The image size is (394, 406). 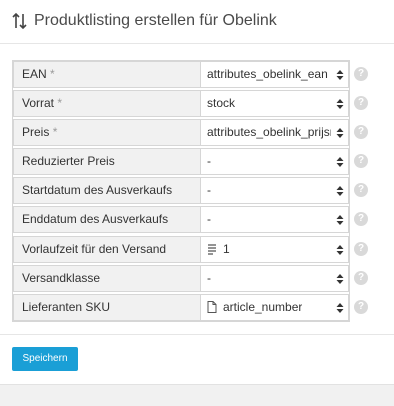 I want to click on page-header: Produktlisting erstellen für Obelink, so click(x=197, y=22).